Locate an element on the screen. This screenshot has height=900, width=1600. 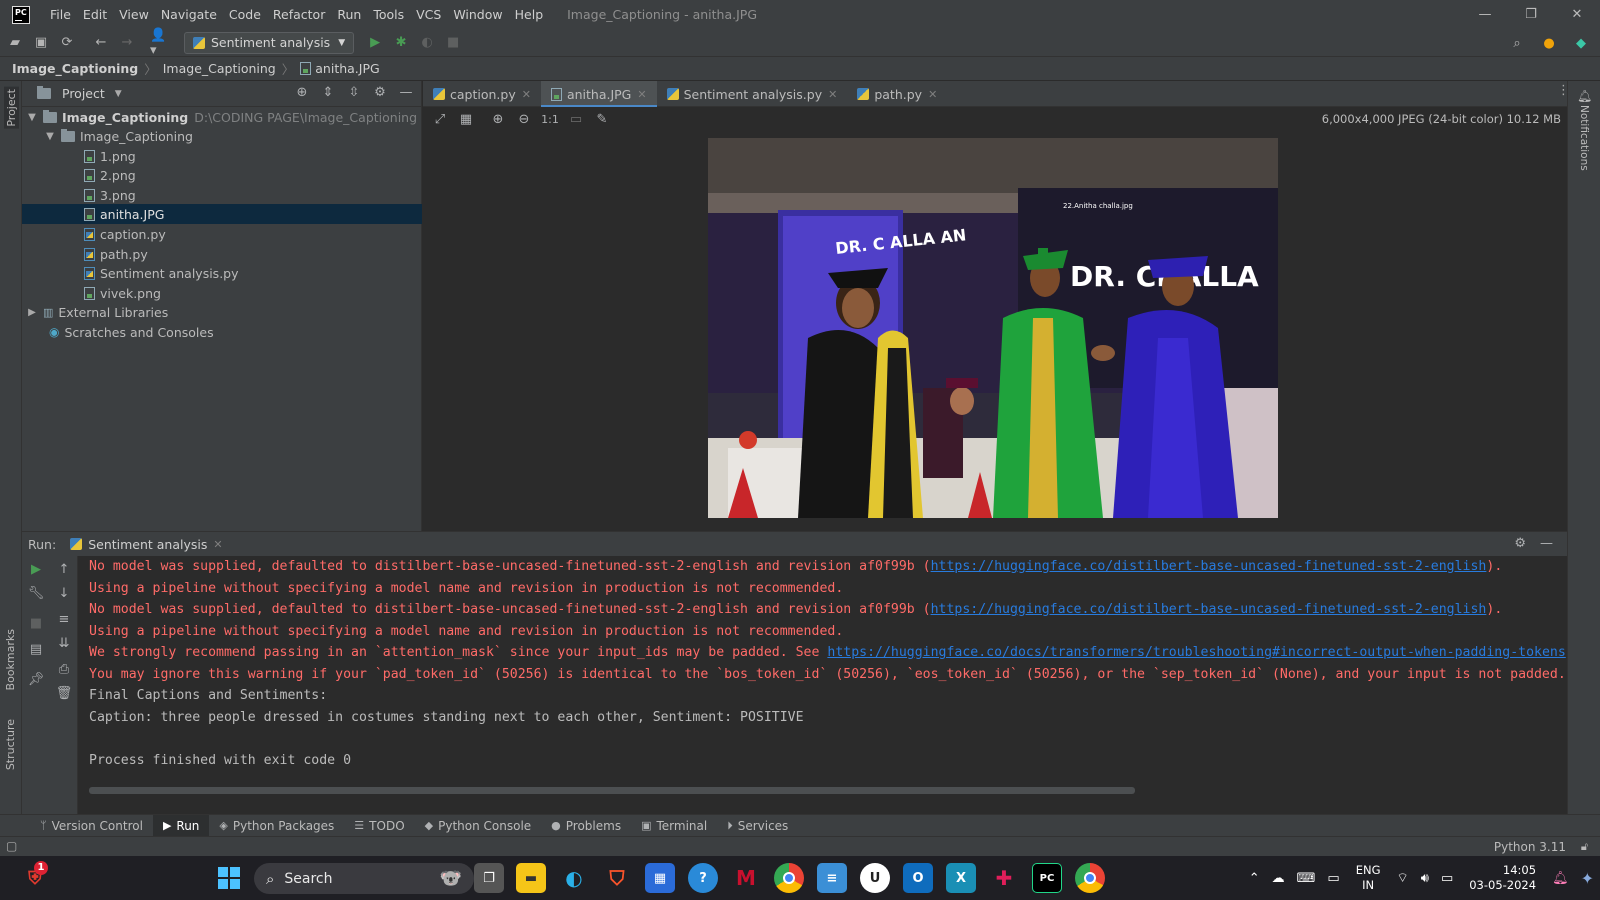
sync-icon: ⟳ is located at coordinates (67, 43).